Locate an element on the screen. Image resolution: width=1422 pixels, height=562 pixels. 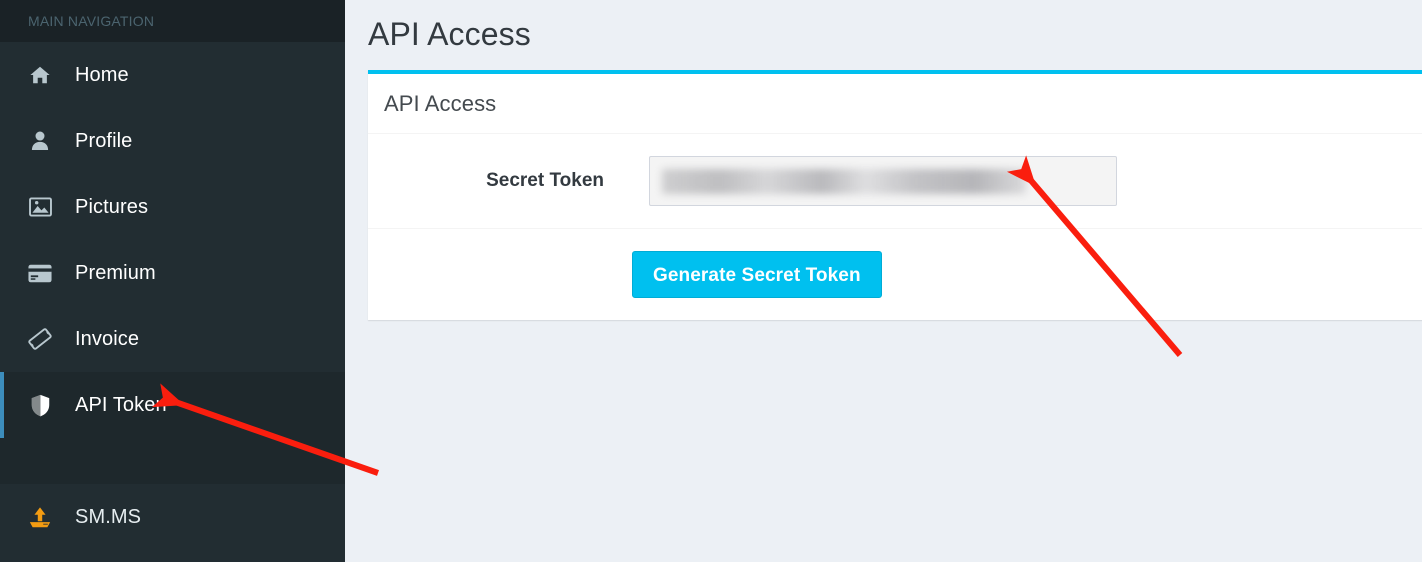
secret-token-label: Secret Token is located at coordinates (545, 180).